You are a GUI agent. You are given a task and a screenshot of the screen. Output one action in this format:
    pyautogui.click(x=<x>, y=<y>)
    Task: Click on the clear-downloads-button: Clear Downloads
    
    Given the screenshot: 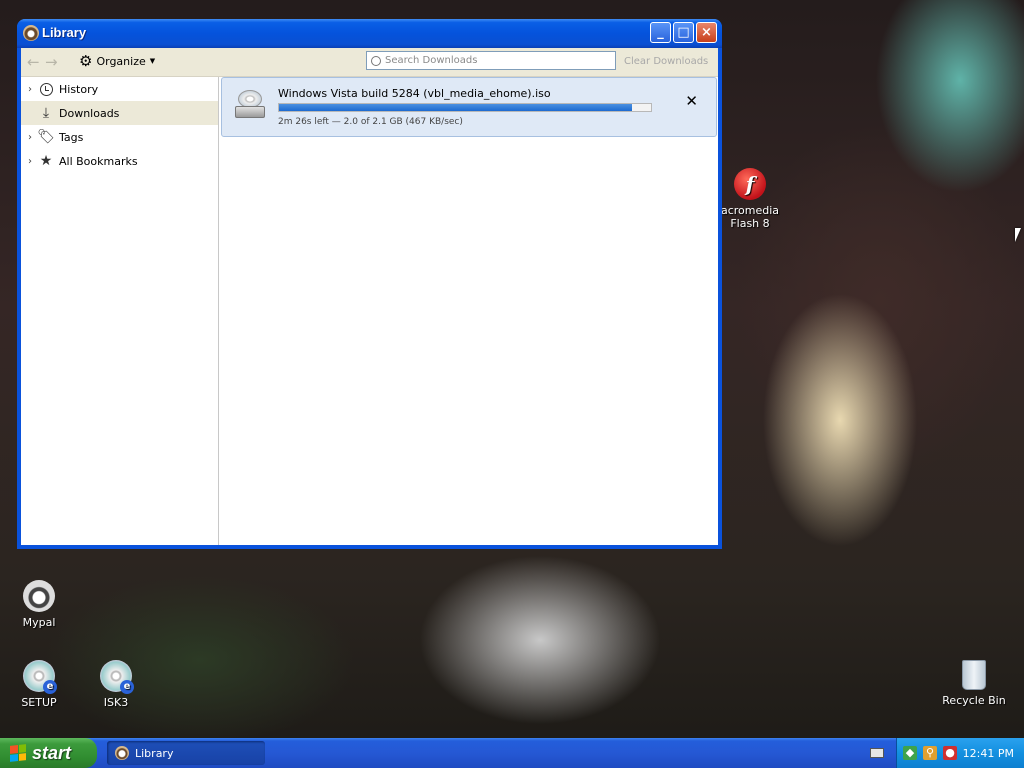 What is the action you would take?
    pyautogui.click(x=666, y=61)
    